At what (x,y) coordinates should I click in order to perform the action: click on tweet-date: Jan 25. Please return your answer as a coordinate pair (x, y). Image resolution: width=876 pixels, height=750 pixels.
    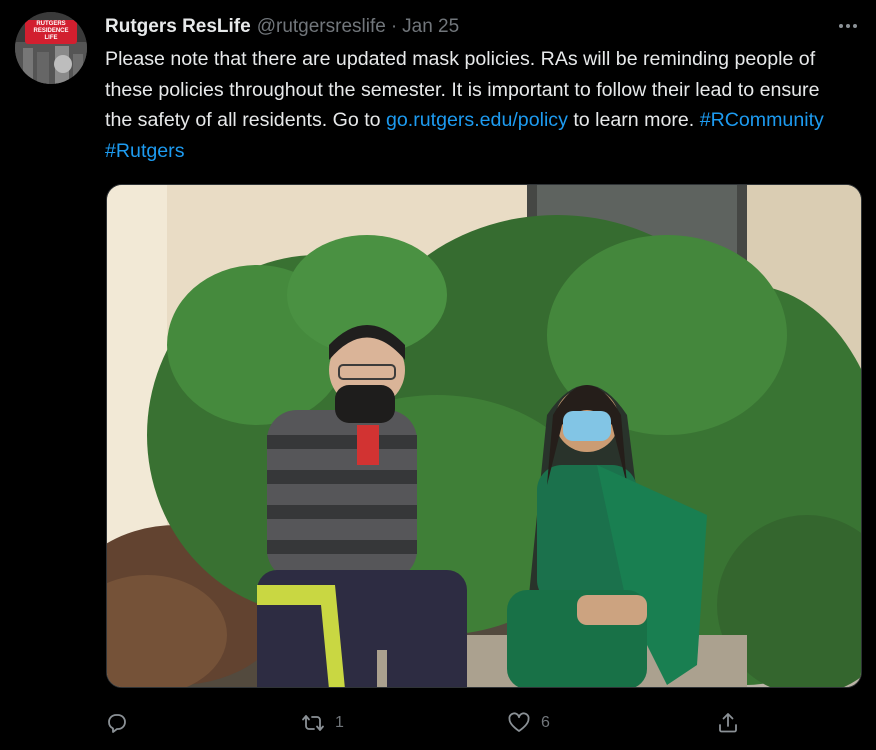
    Looking at the image, I should click on (430, 27).